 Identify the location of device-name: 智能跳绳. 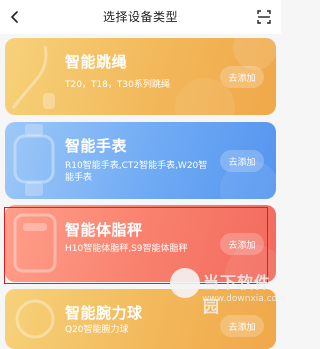
(96, 62).